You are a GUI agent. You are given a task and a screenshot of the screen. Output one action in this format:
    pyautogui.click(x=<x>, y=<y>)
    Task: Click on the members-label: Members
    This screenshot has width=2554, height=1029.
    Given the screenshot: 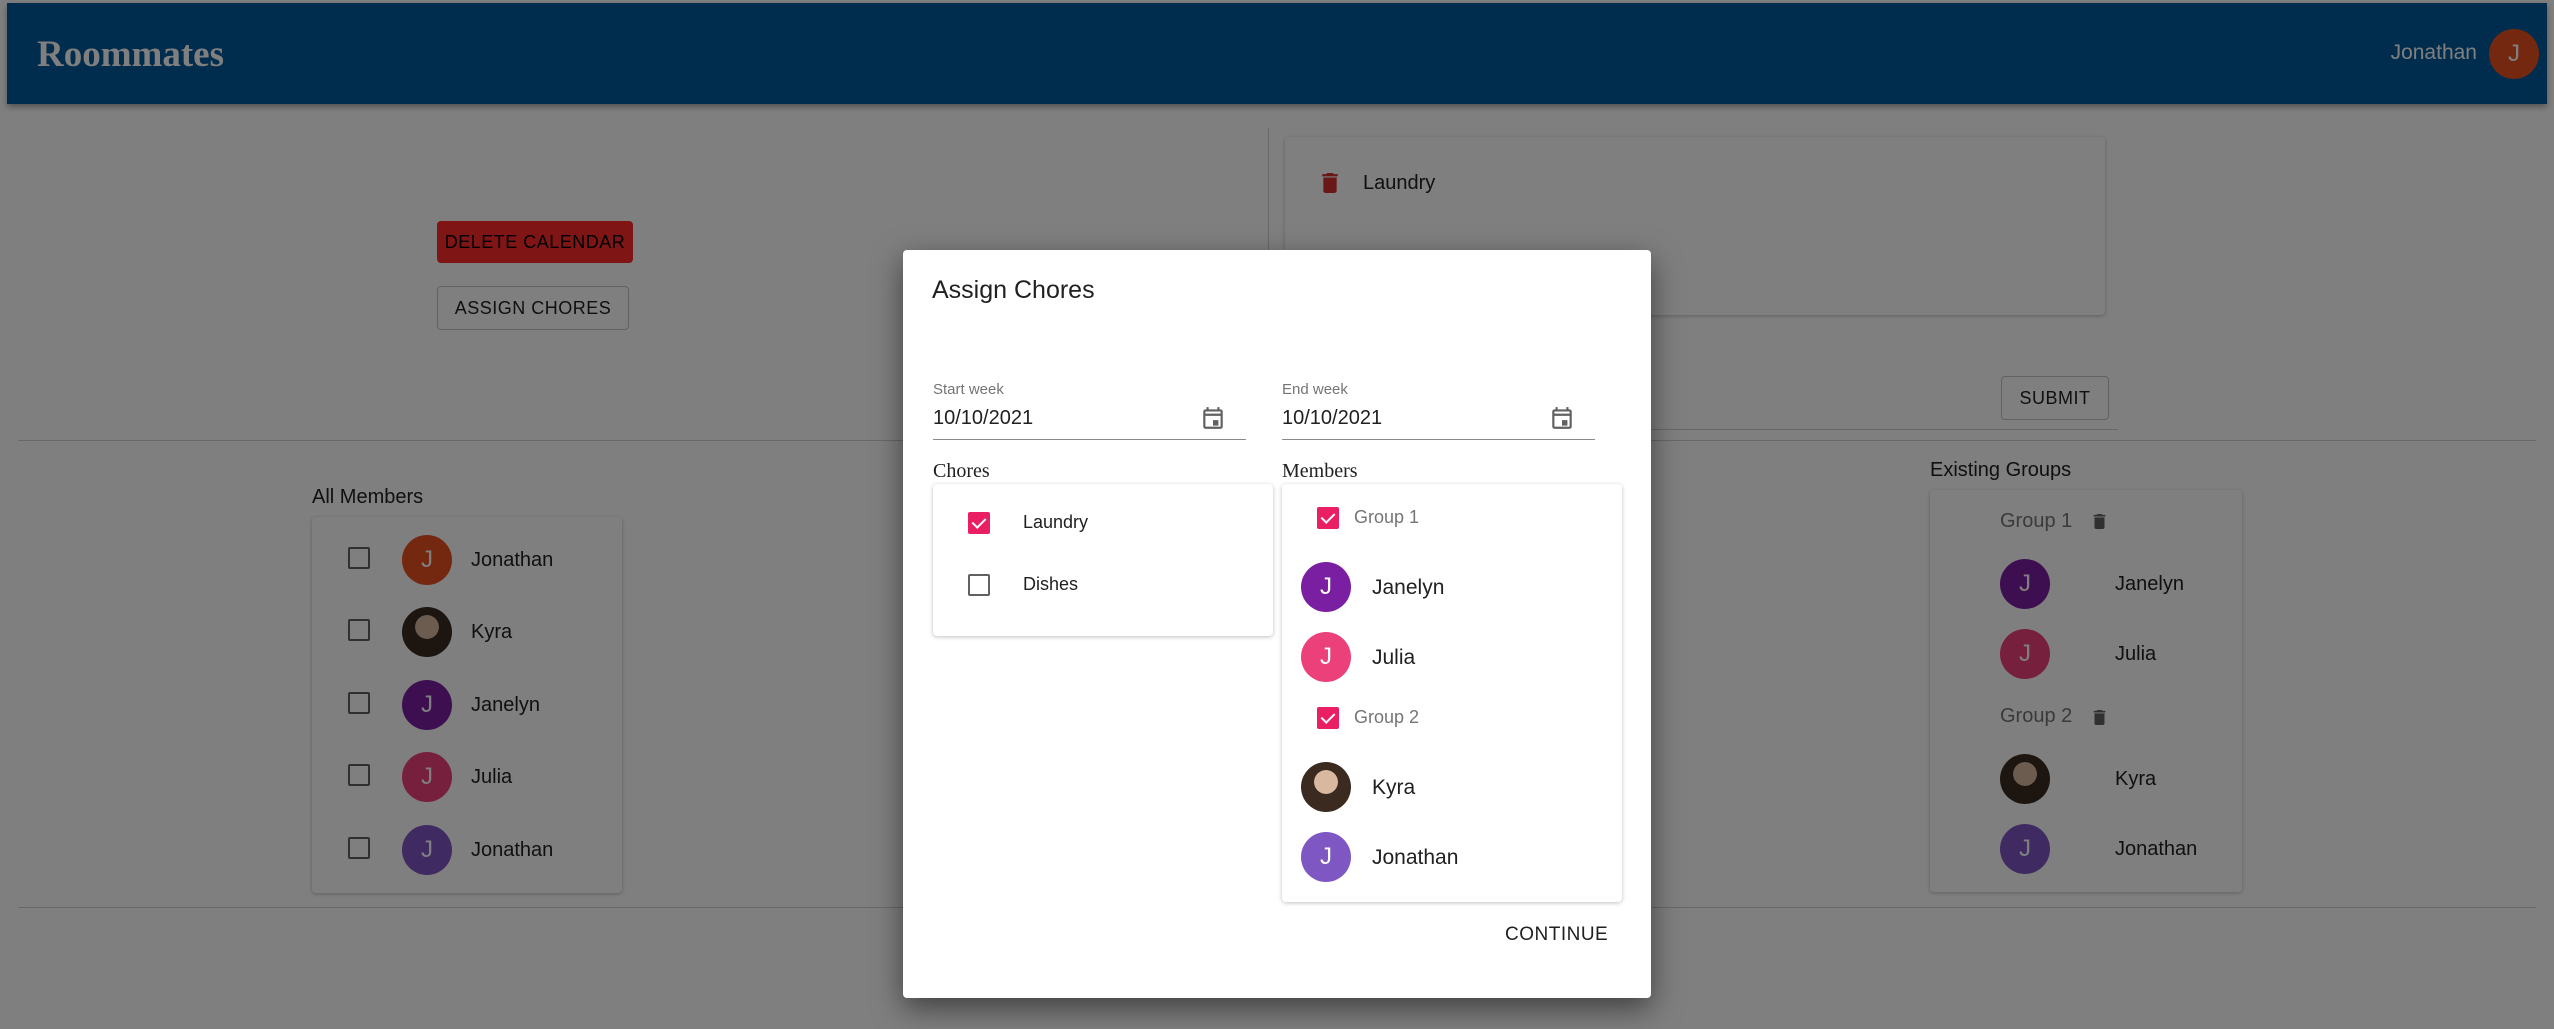 What is the action you would take?
    pyautogui.click(x=1320, y=471)
    